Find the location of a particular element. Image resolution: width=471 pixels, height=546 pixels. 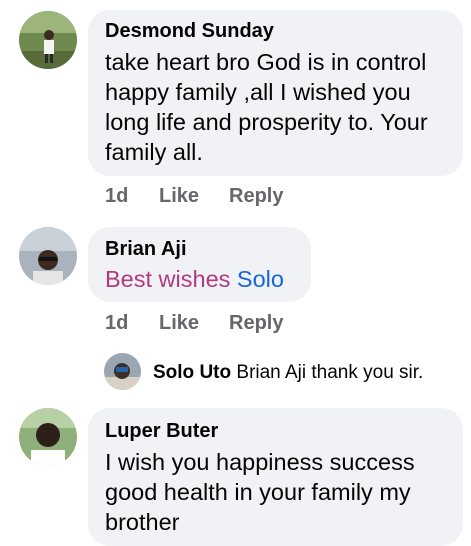

comment-author: Brian Aji is located at coordinates (146, 249).